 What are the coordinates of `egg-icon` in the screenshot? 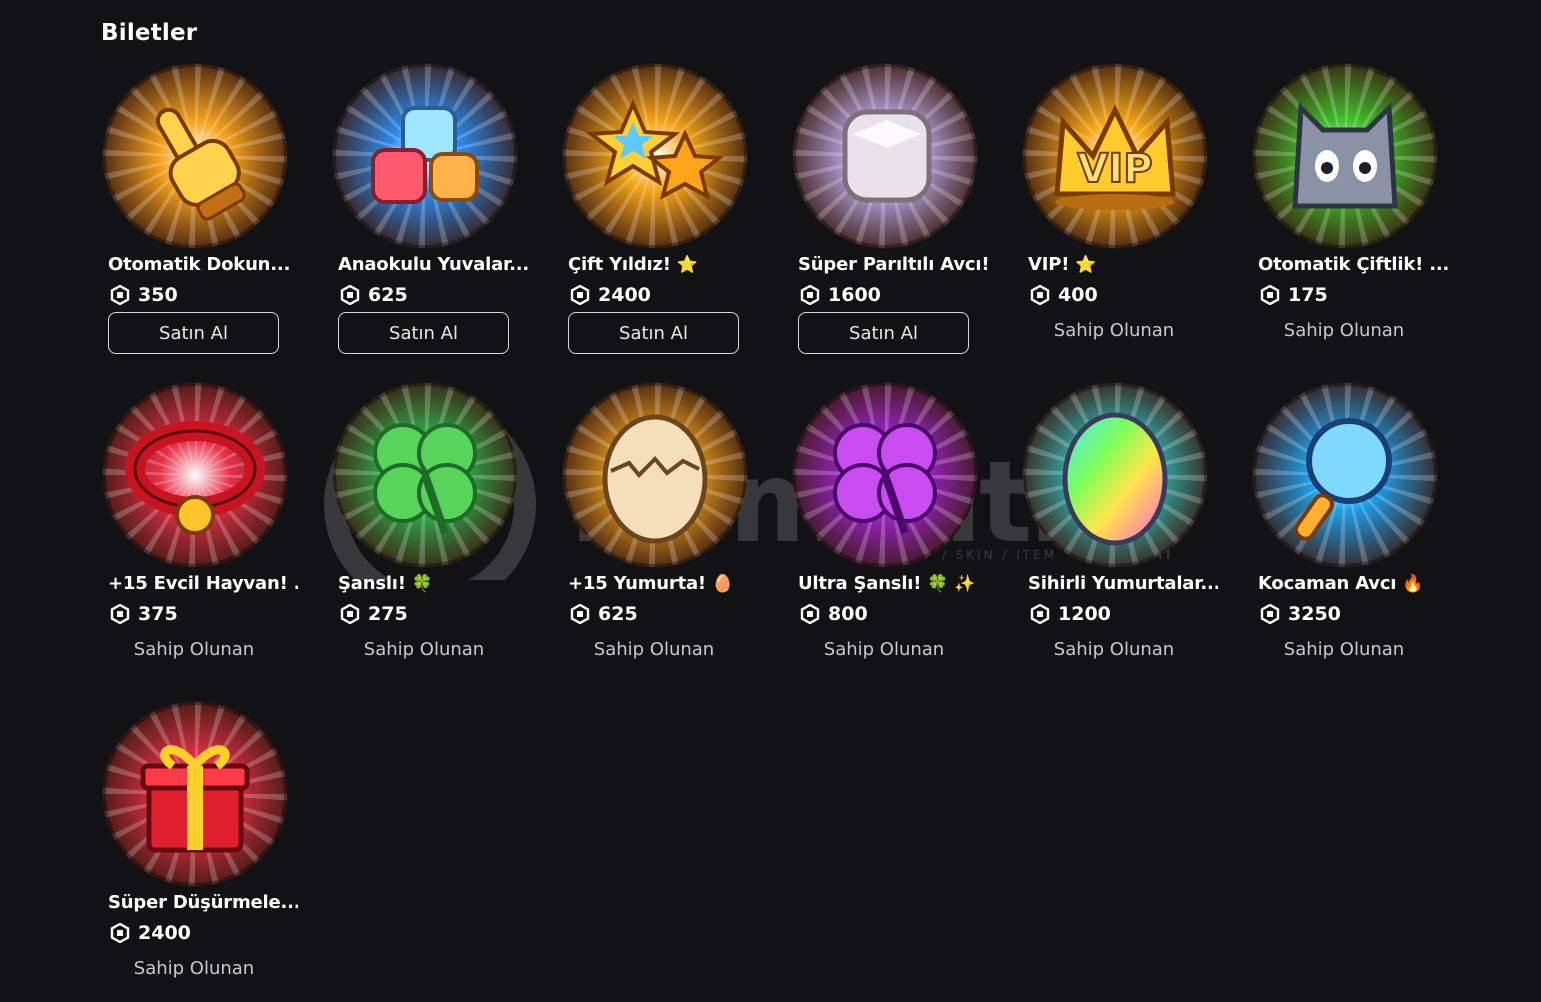 It's located at (655, 475).